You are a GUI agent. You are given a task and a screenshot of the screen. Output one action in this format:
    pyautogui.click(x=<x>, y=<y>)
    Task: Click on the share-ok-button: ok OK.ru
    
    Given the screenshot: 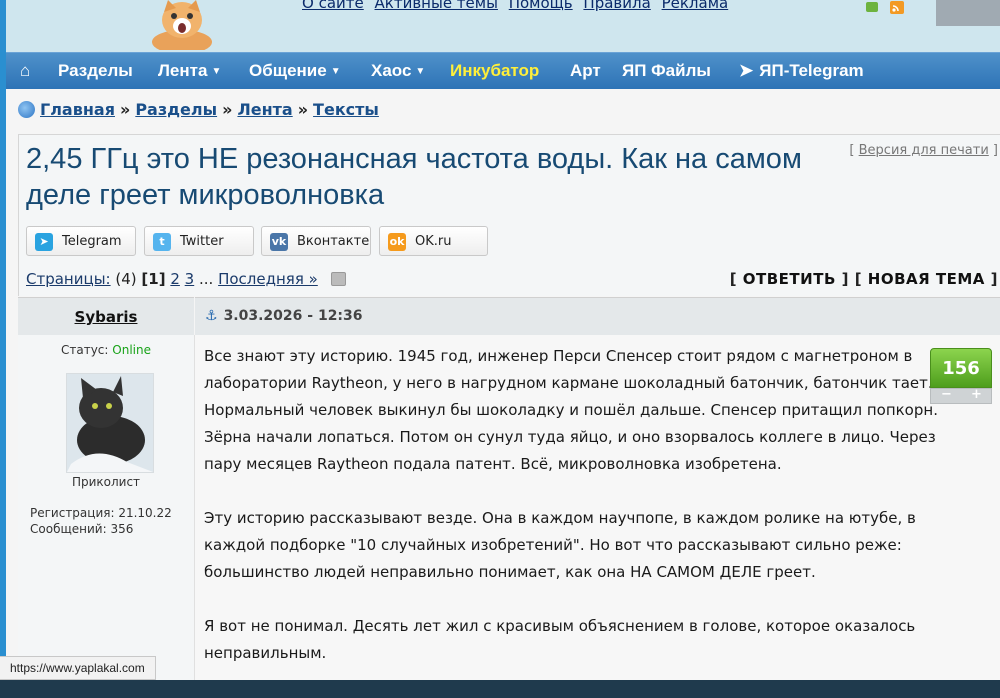 What is the action you would take?
    pyautogui.click(x=433, y=241)
    